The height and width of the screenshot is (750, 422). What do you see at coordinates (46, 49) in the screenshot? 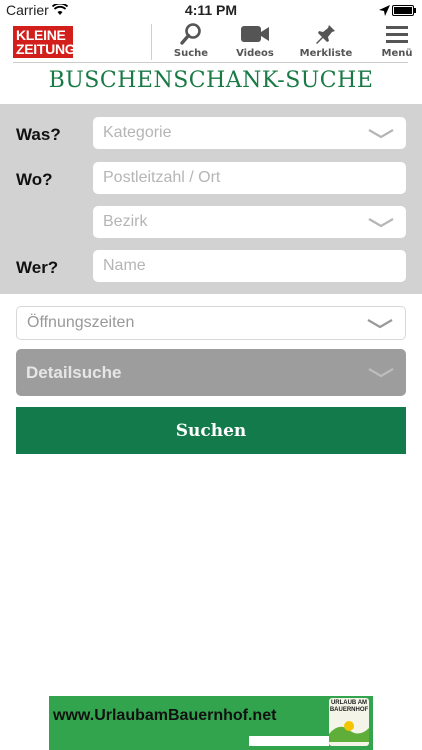
I see `logo-line-2: ZEITUNG` at bounding box center [46, 49].